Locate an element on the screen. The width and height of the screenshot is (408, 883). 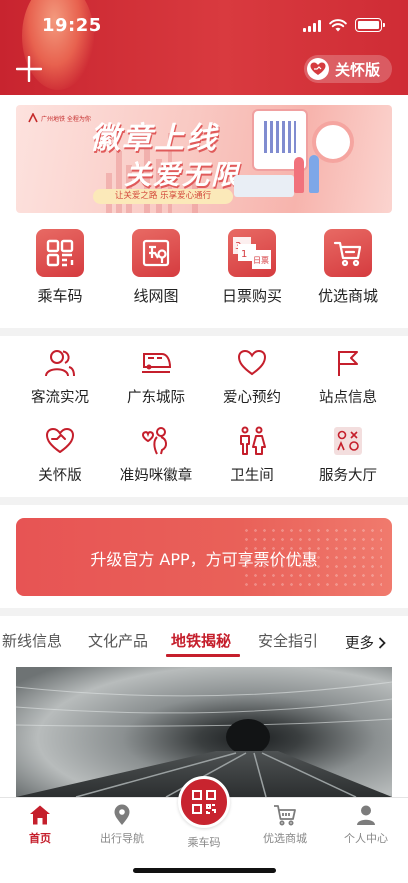
service-station-info: 站点信息 is located at coordinates (348, 376).